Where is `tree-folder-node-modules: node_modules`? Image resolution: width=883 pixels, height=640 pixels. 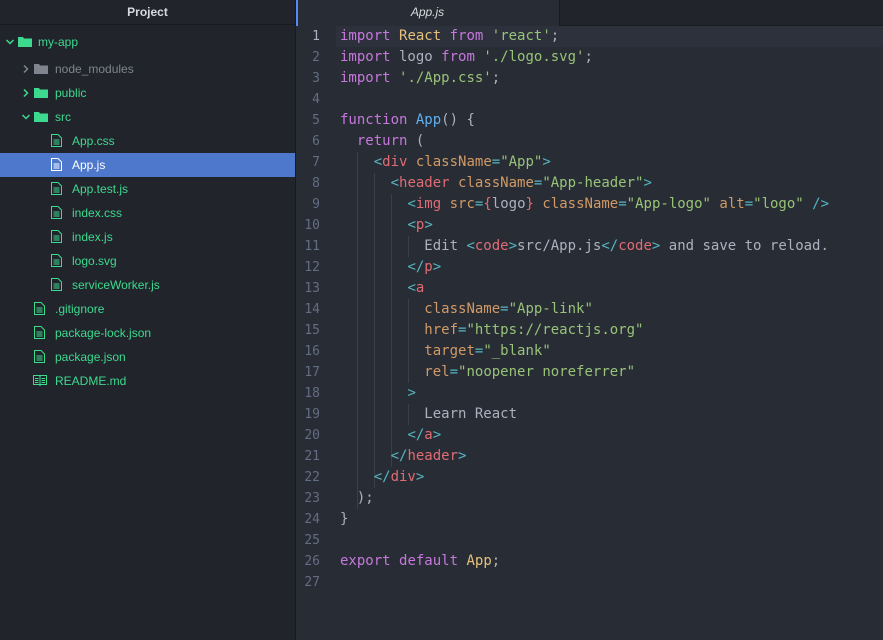
tree-folder-node-modules: node_modules is located at coordinates (147, 69).